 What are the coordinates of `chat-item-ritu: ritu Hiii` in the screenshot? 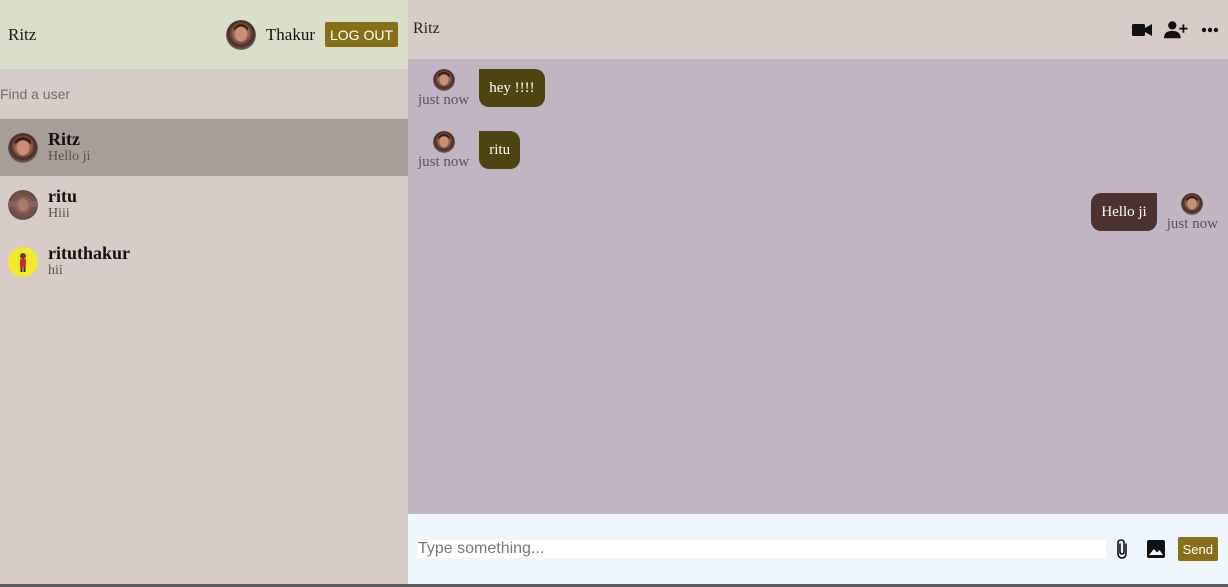 It's located at (204, 204).